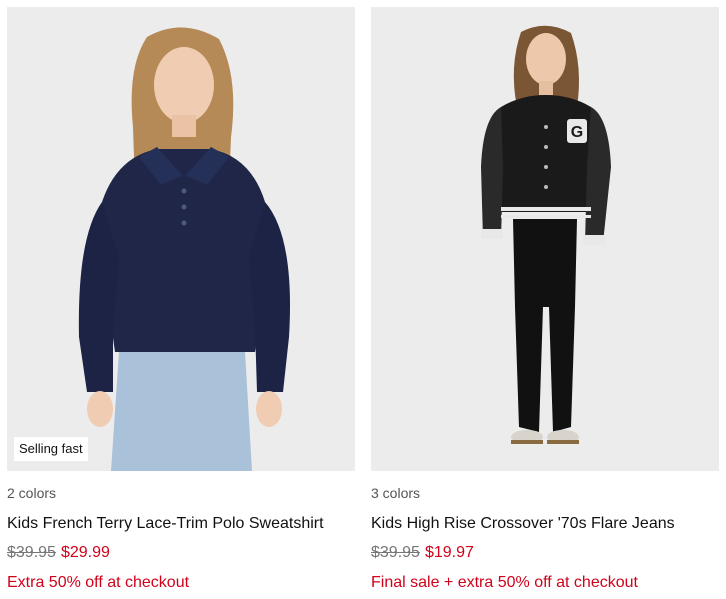 The height and width of the screenshot is (599, 726). What do you see at coordinates (85, 552) in the screenshot?
I see `sale-price: $29.99` at bounding box center [85, 552].